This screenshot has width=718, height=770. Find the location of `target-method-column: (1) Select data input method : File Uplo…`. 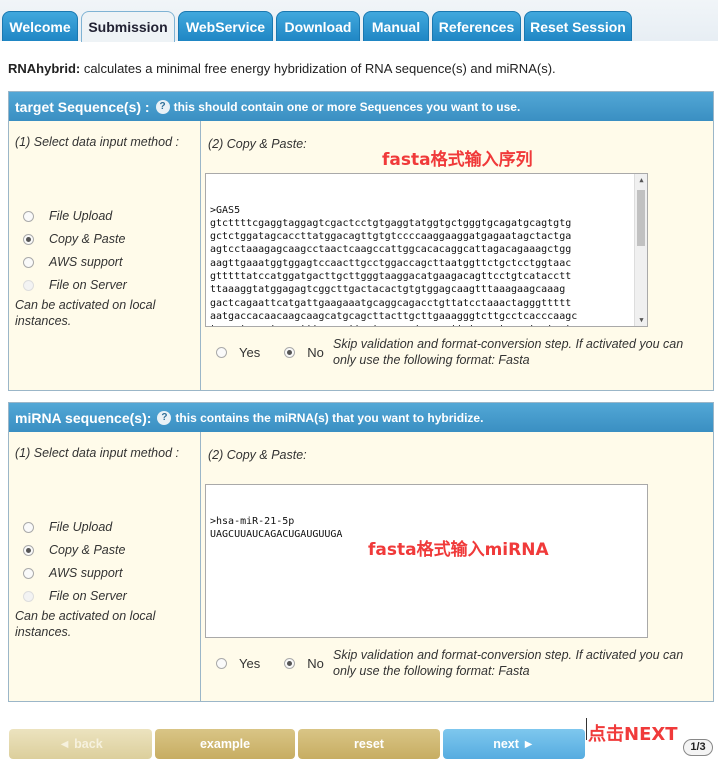

target-method-column: (1) Select data input method : File Uplo… is located at coordinates (105, 256).